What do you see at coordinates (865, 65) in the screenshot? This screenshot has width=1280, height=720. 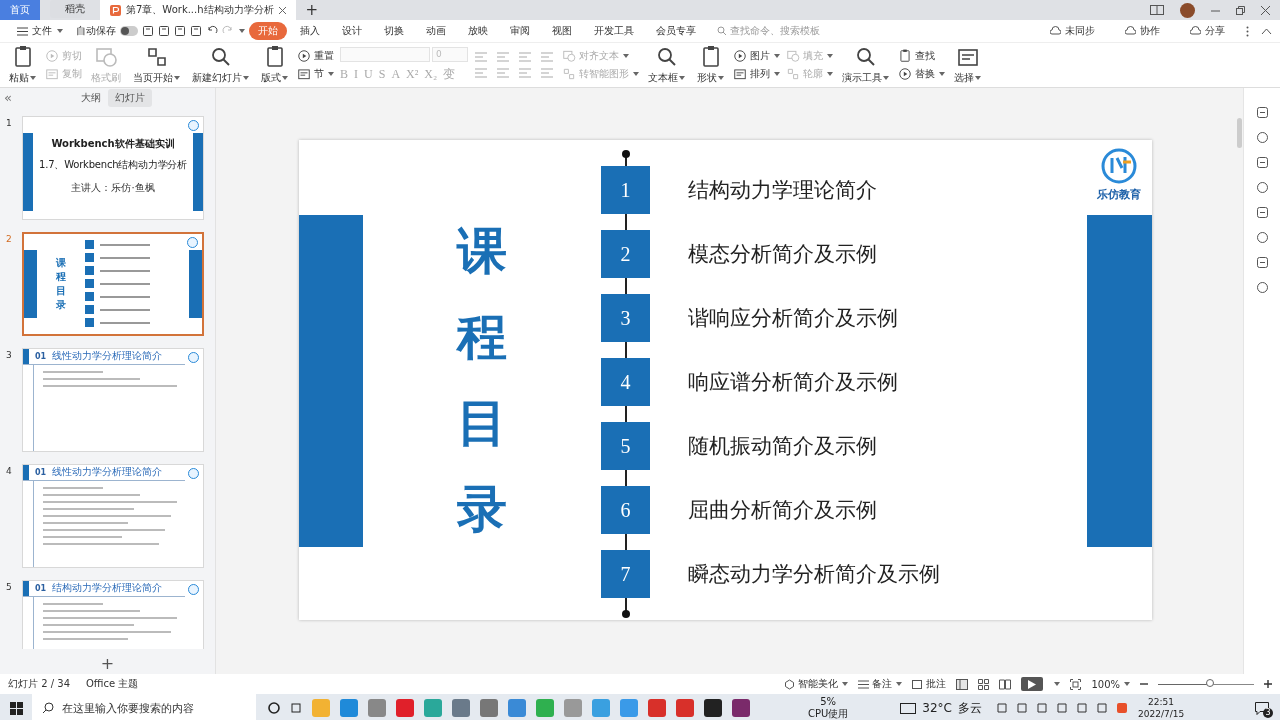 I see `ribbon-button: 演示工具` at bounding box center [865, 65].